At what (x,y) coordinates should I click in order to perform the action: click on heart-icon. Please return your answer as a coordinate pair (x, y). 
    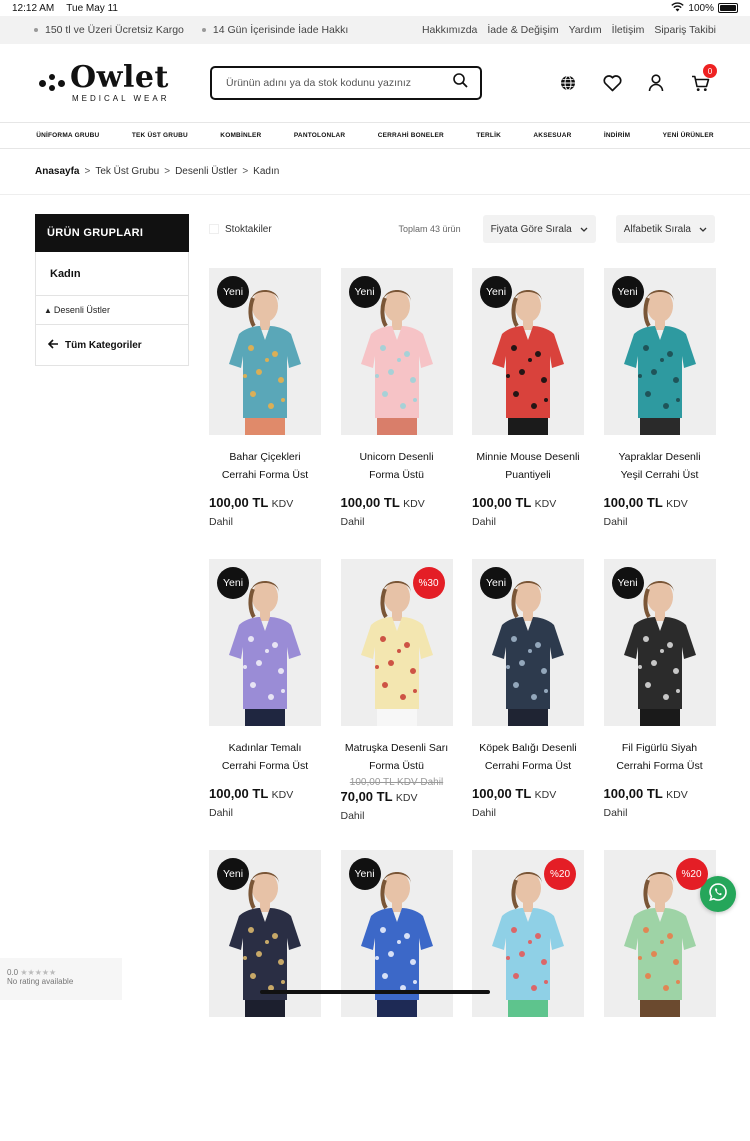
    Looking at the image, I should click on (612, 83).